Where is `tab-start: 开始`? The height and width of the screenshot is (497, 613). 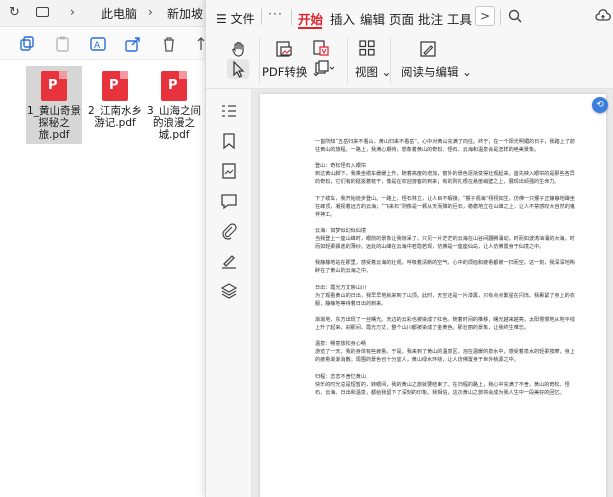 tab-start: 开始 is located at coordinates (310, 18).